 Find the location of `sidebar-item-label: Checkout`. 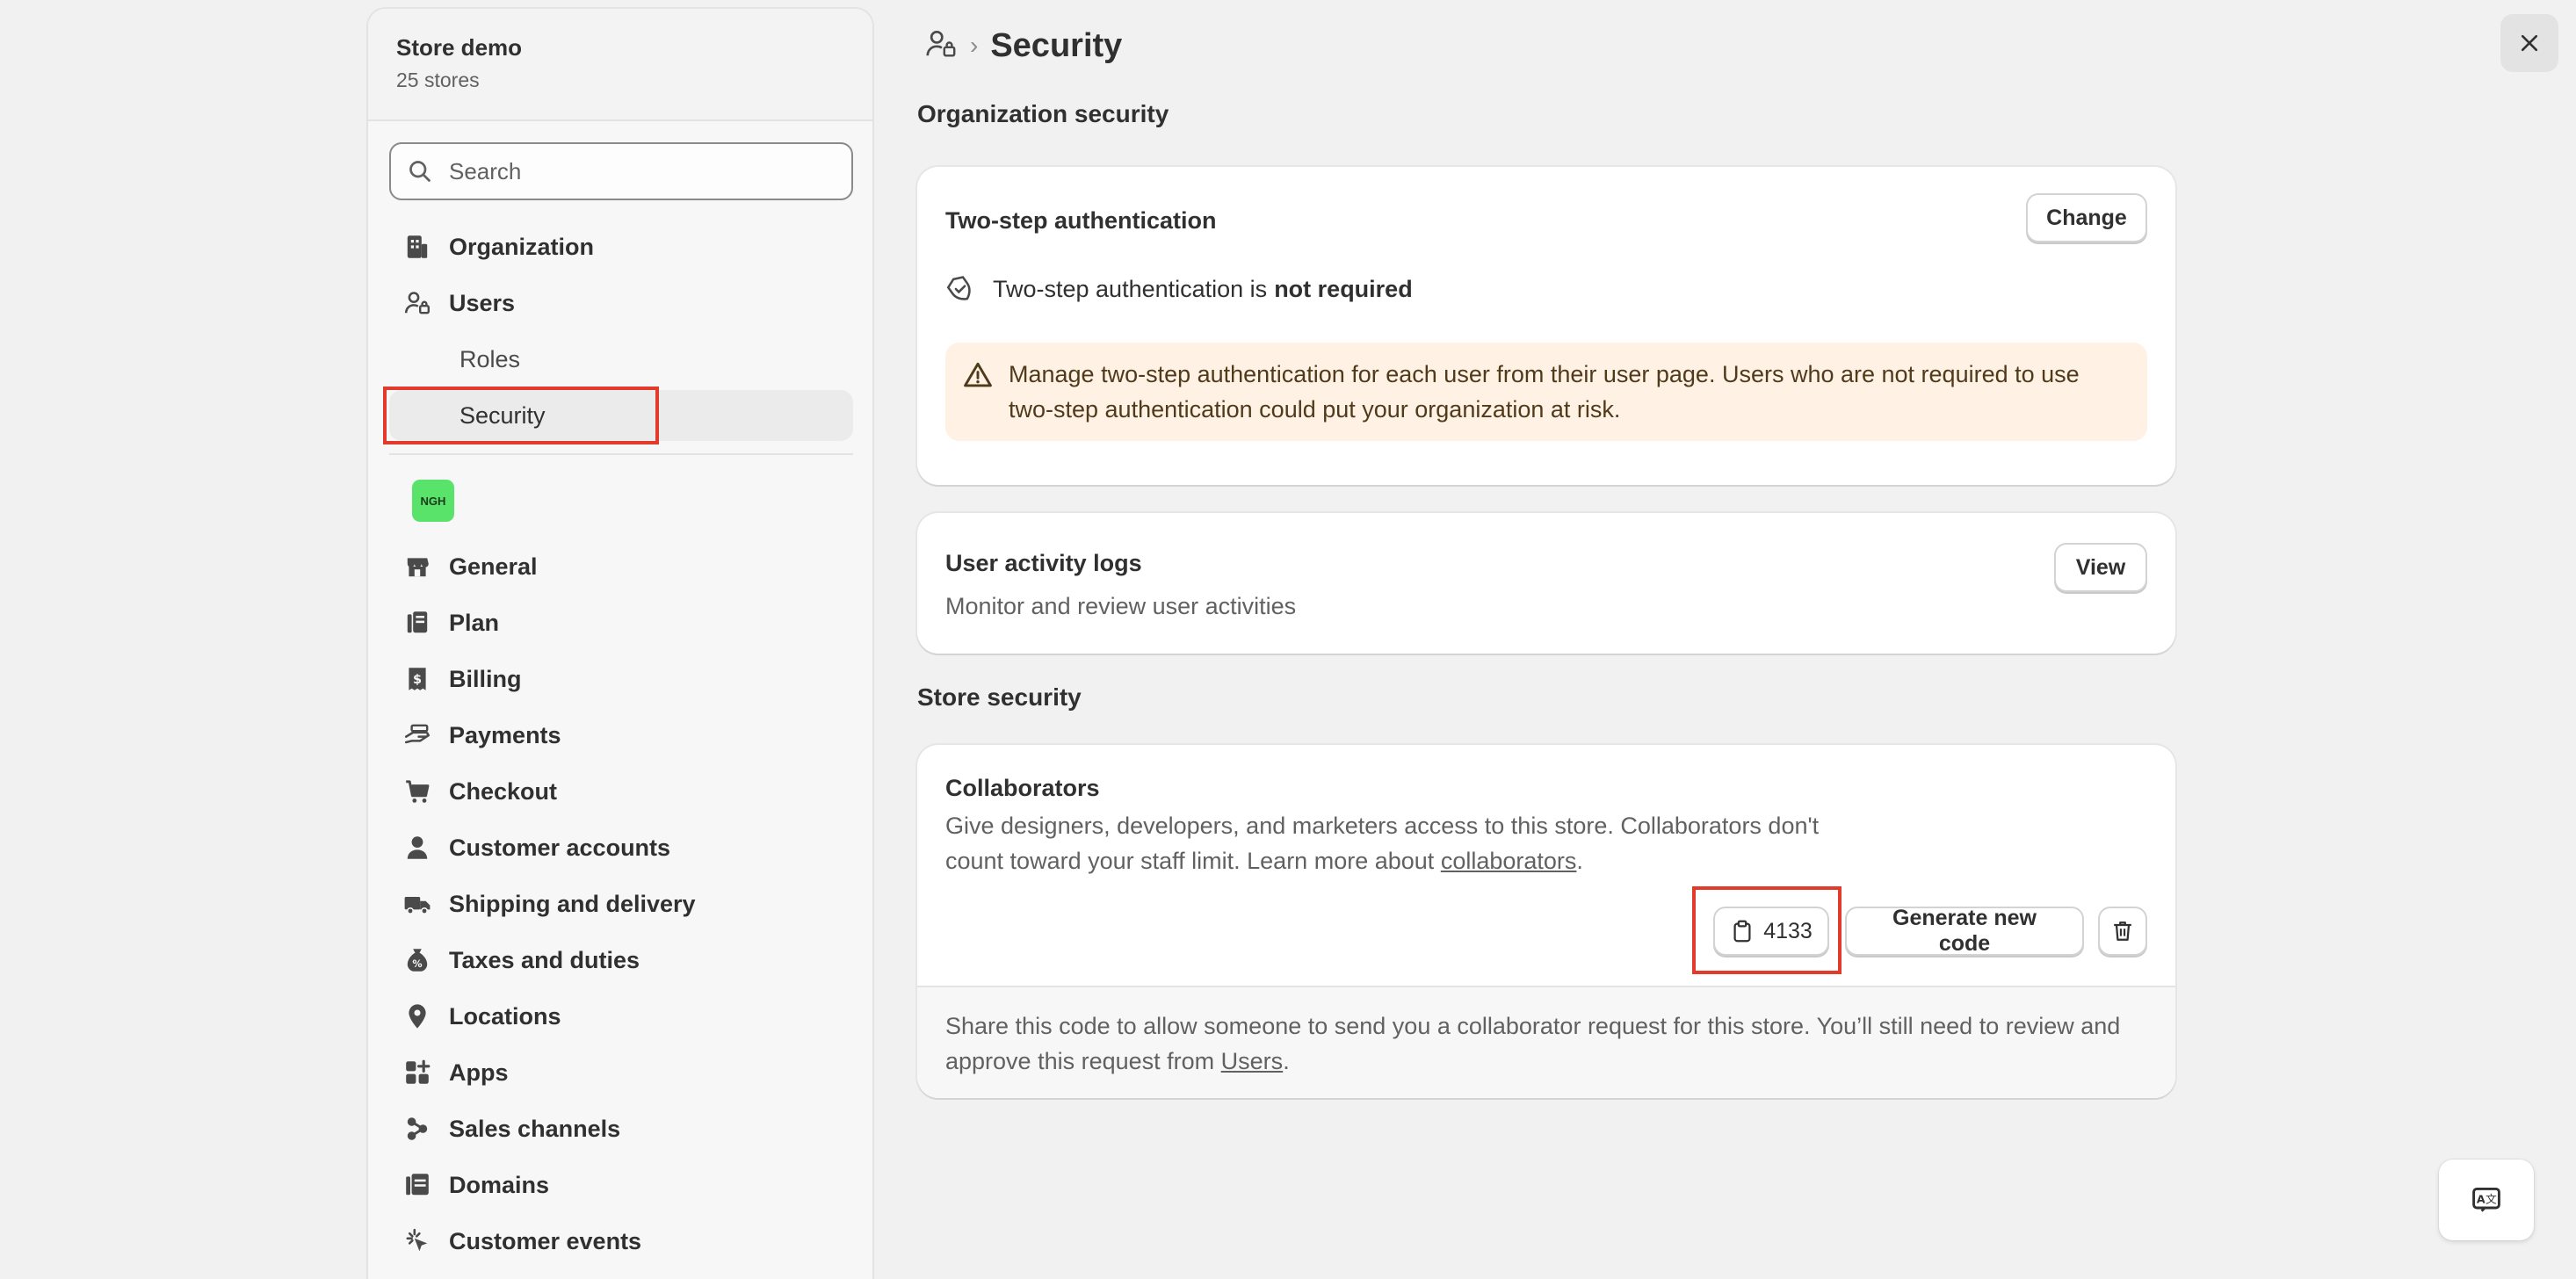

sidebar-item-label: Checkout is located at coordinates (503, 791).